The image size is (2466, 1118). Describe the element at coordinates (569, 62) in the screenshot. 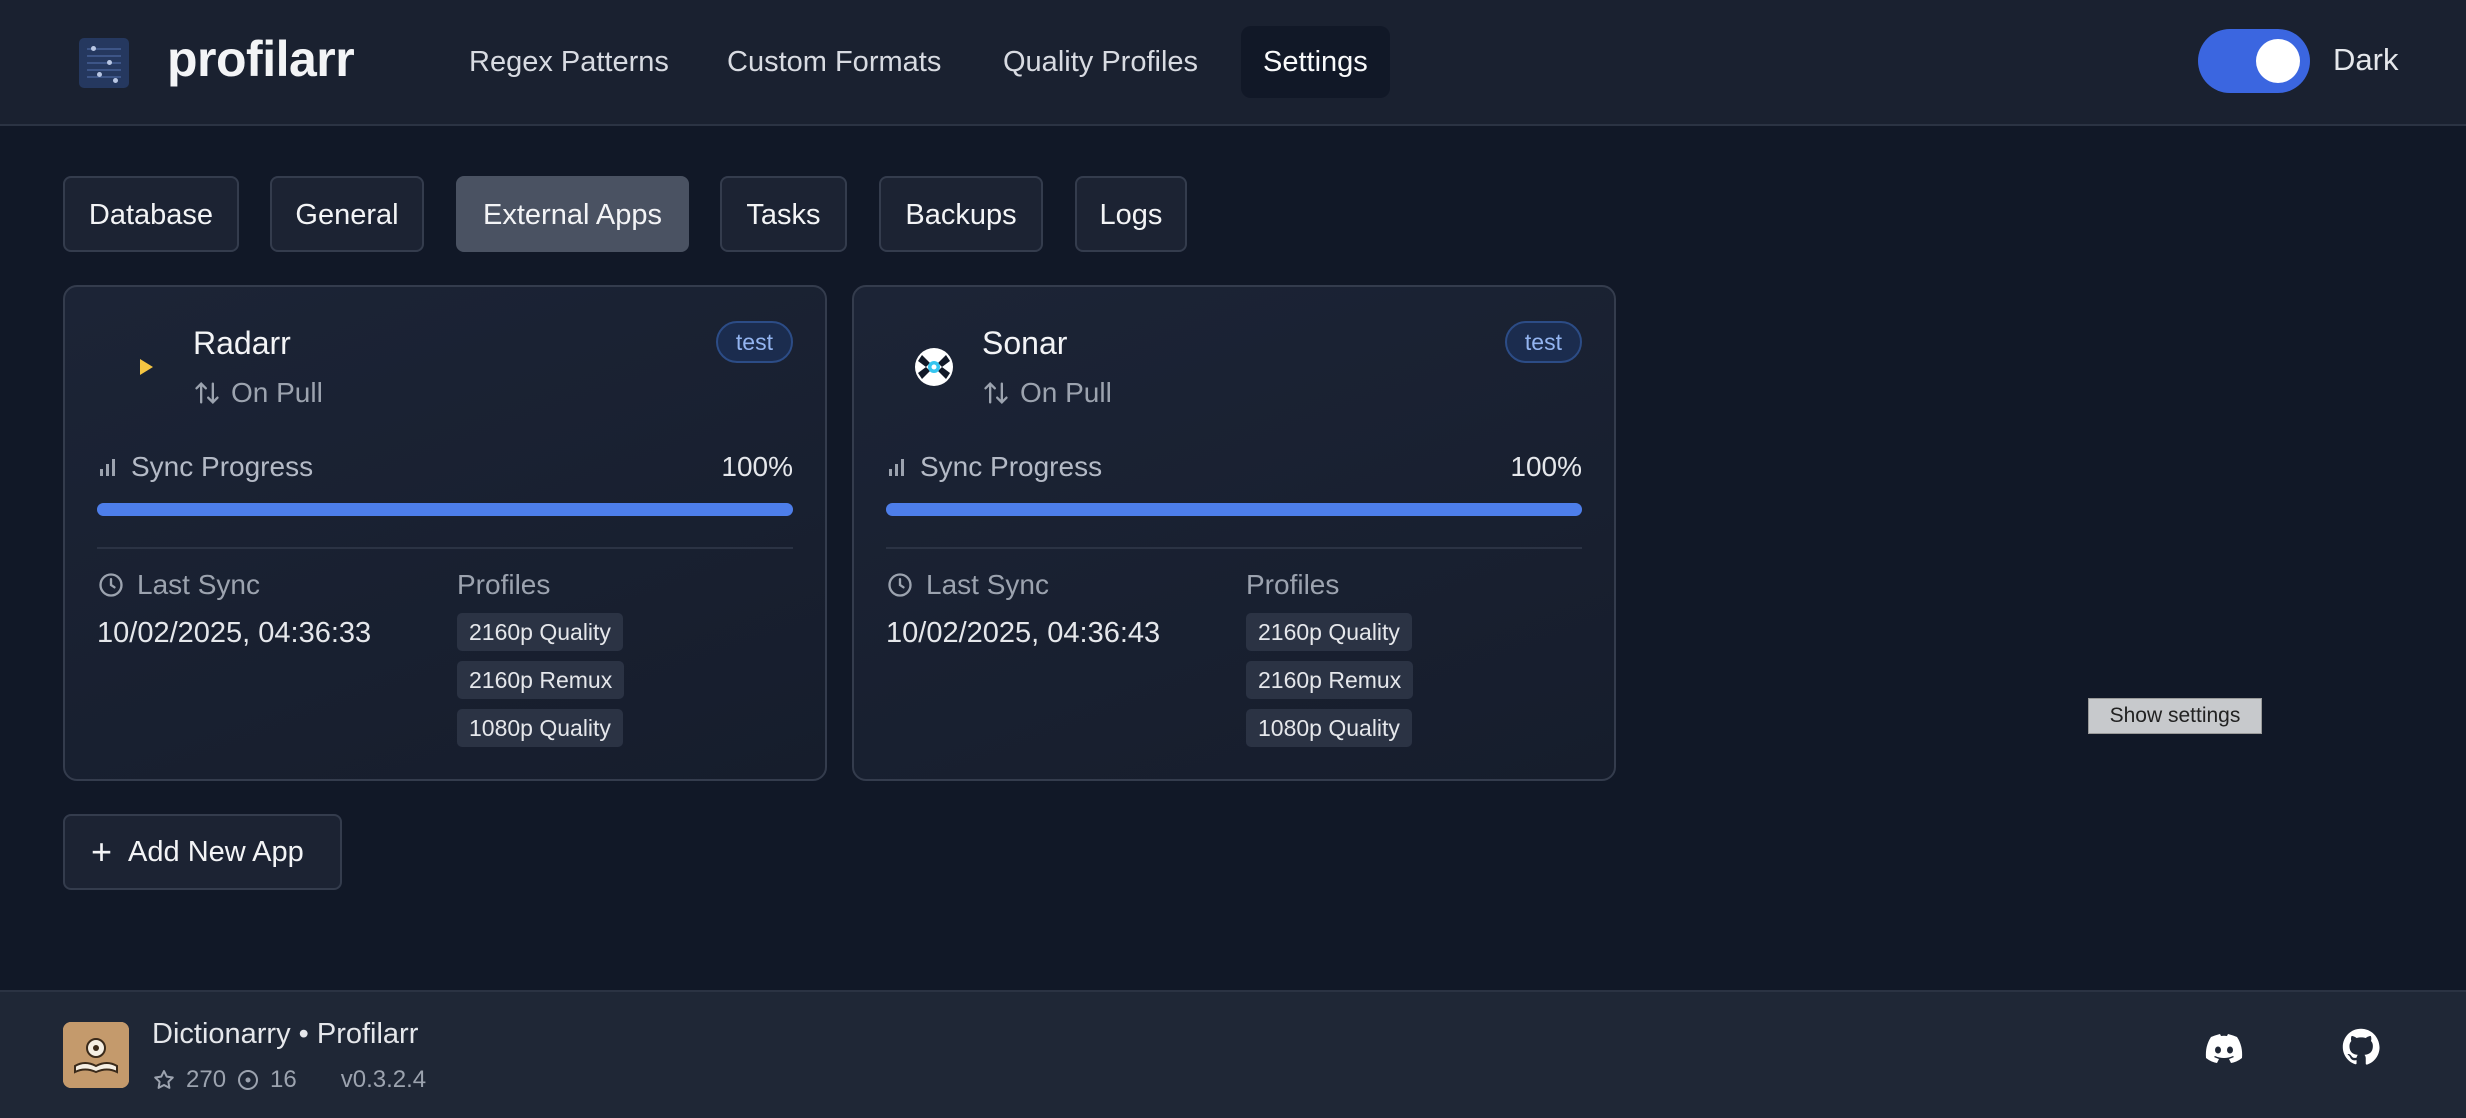

I see `nav-regex-patterns: Regex Patterns` at that location.